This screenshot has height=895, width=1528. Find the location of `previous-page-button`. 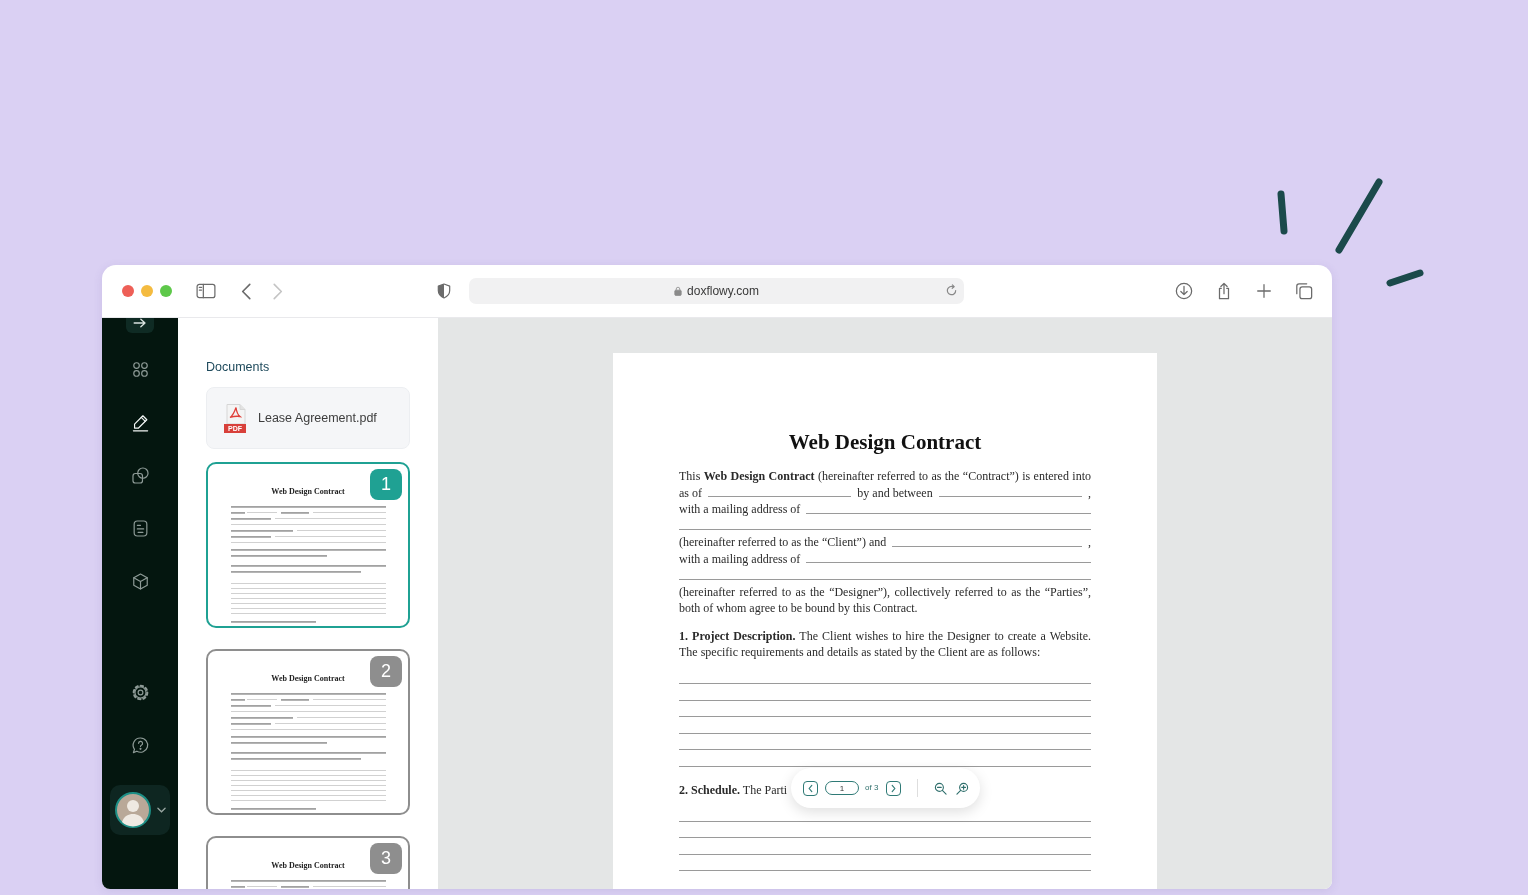

previous-page-button is located at coordinates (810, 788).